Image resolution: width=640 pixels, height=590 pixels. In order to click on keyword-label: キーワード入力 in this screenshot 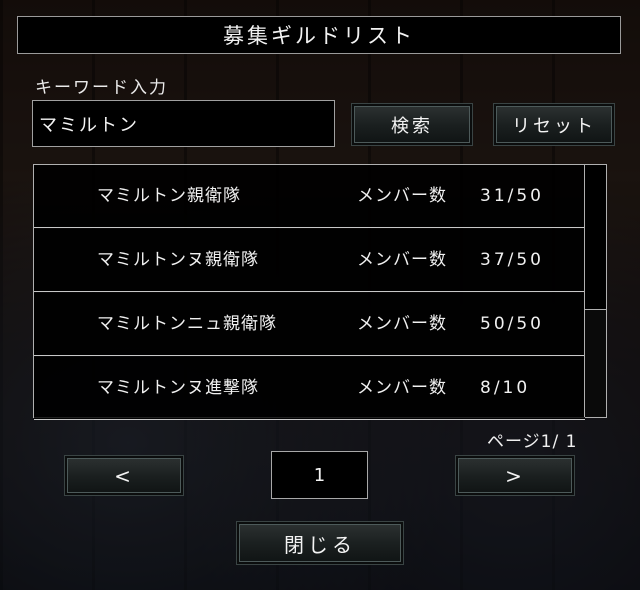, I will do `click(101, 88)`.